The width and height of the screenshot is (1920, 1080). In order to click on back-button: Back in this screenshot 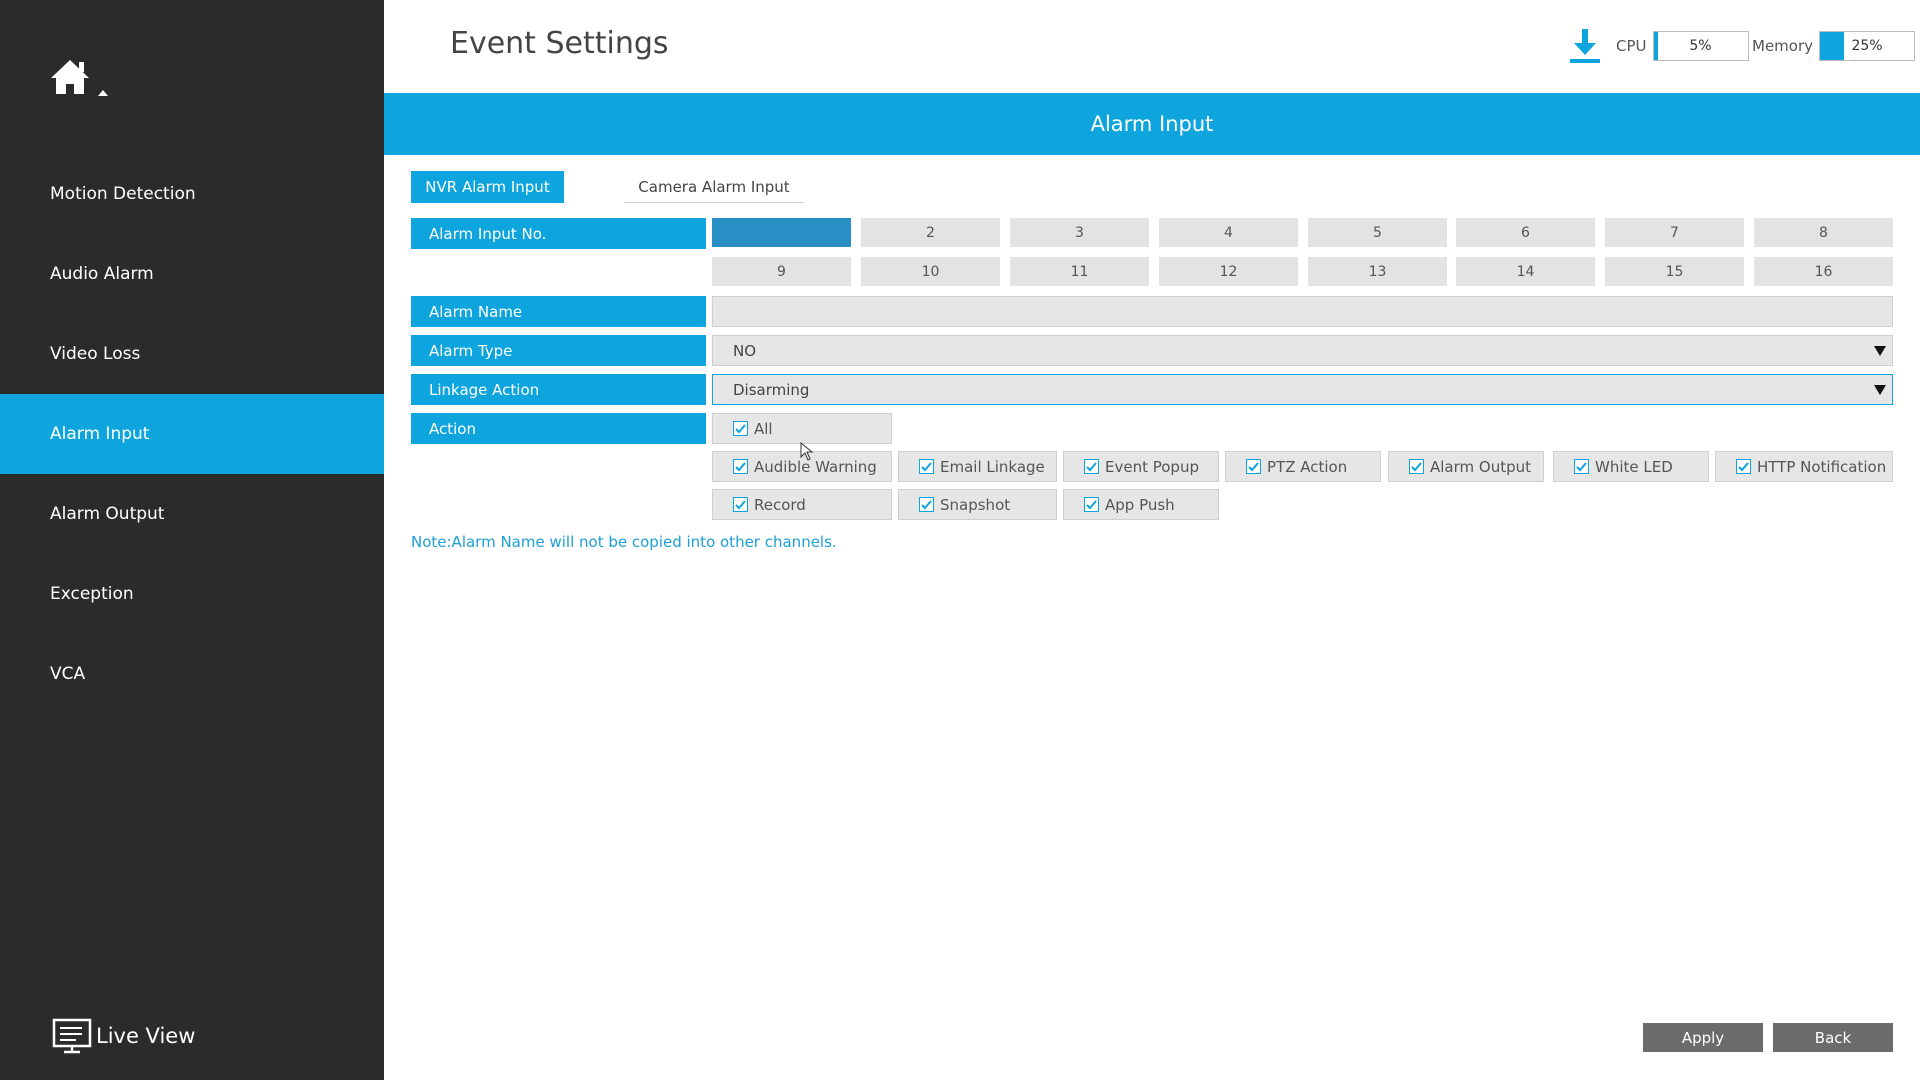, I will do `click(1833, 1037)`.